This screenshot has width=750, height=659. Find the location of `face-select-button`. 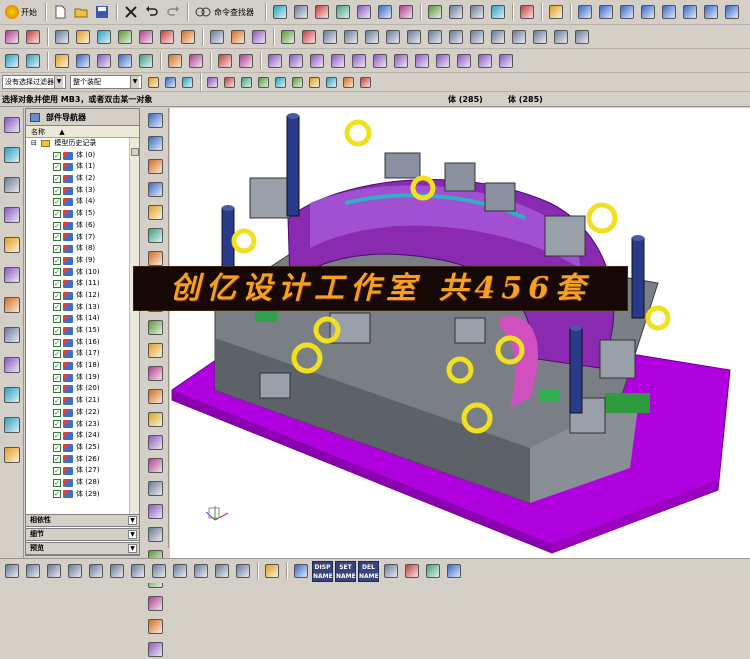

face-select-button is located at coordinates (170, 82).